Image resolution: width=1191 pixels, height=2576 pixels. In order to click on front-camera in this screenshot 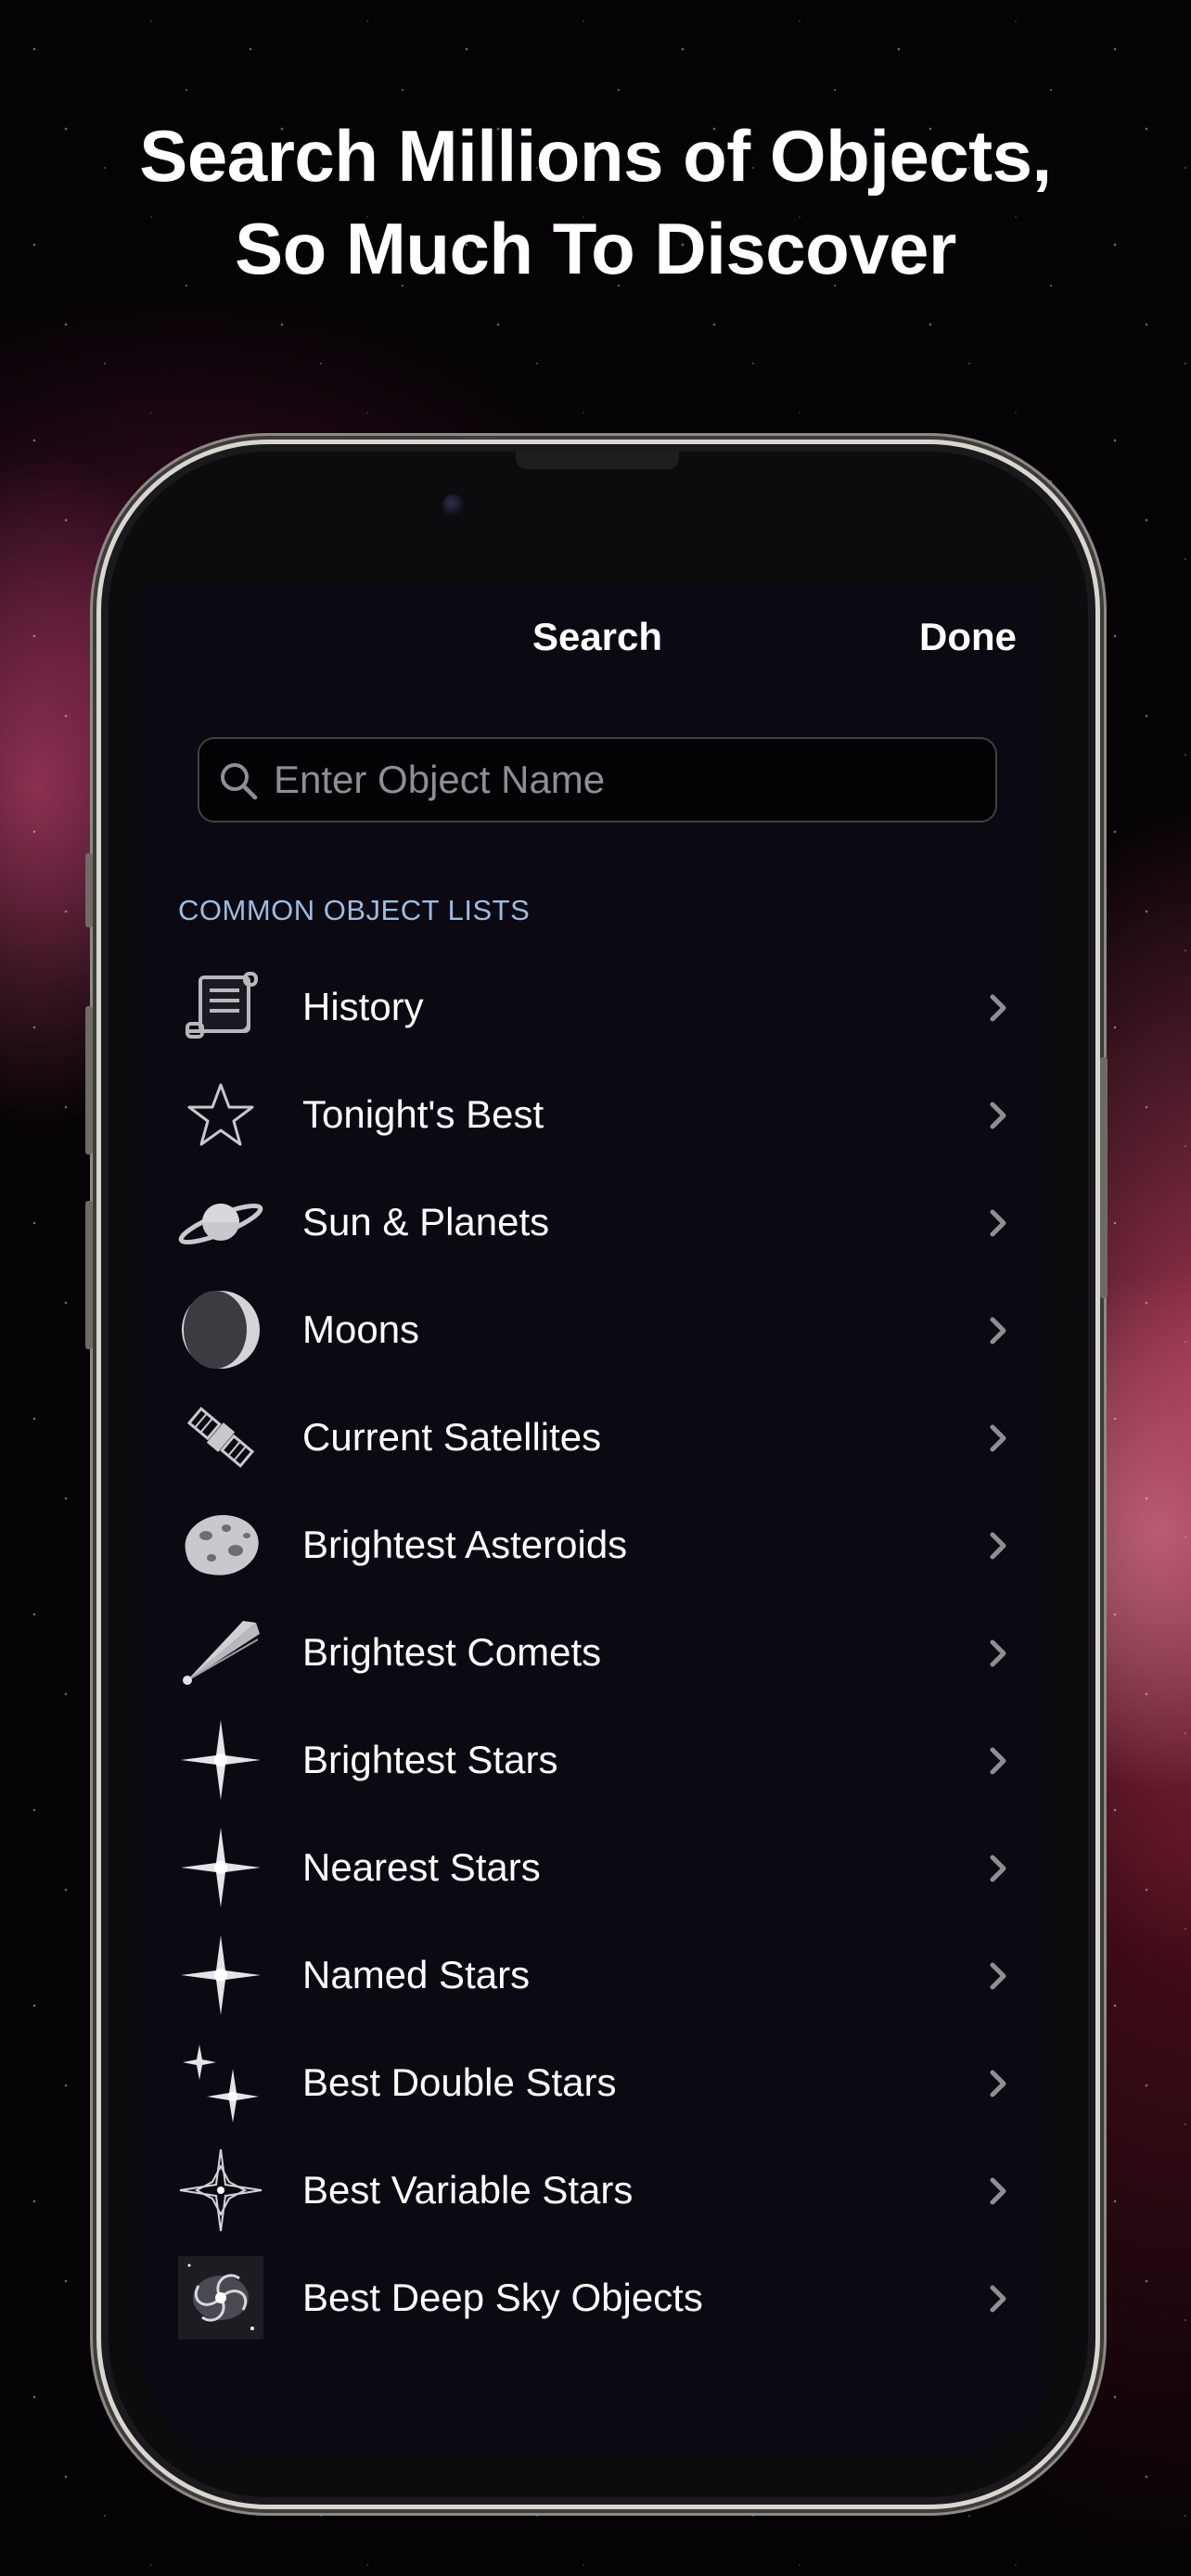, I will do `click(453, 505)`.